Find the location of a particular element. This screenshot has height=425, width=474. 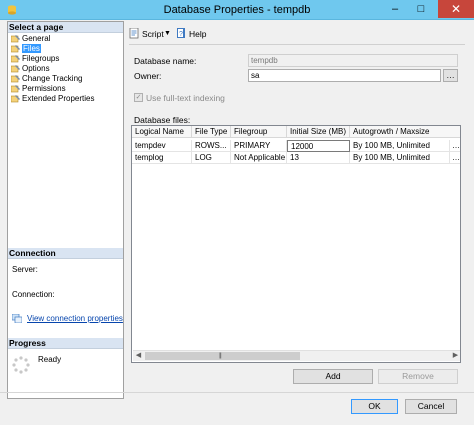

connection-label: Connection: is located at coordinates (33, 294).